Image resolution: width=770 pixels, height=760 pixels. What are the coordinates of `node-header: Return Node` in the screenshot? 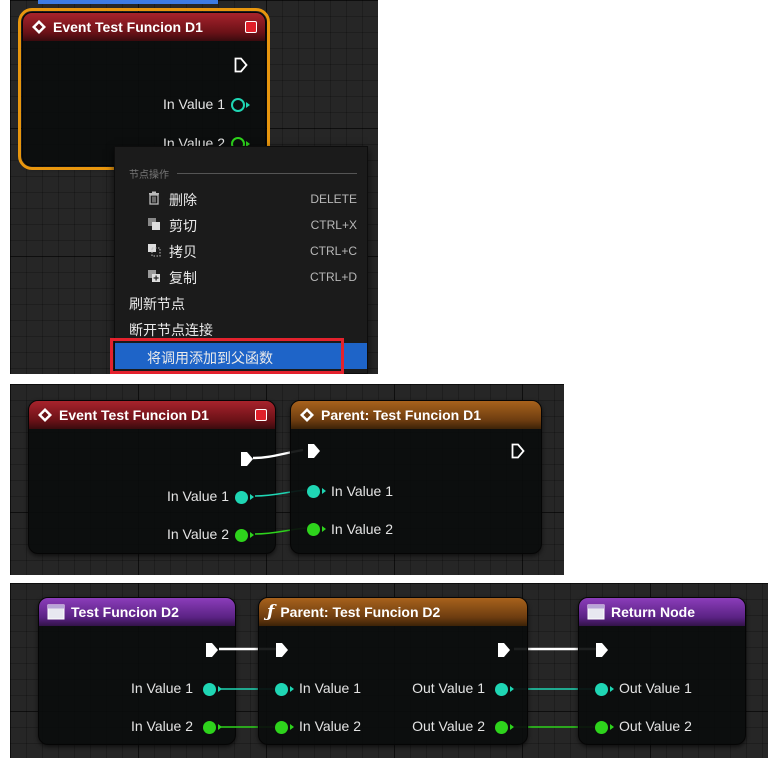 It's located at (662, 612).